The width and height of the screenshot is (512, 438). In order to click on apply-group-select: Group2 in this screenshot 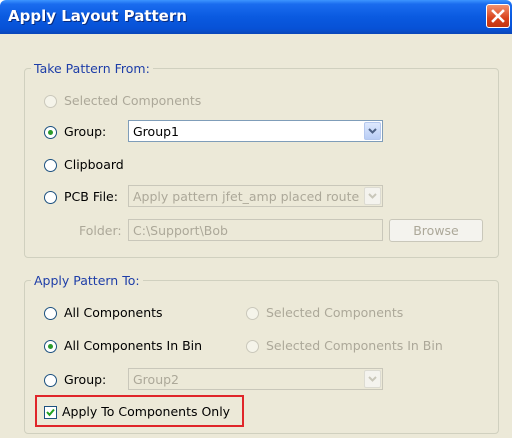, I will do `click(255, 379)`.